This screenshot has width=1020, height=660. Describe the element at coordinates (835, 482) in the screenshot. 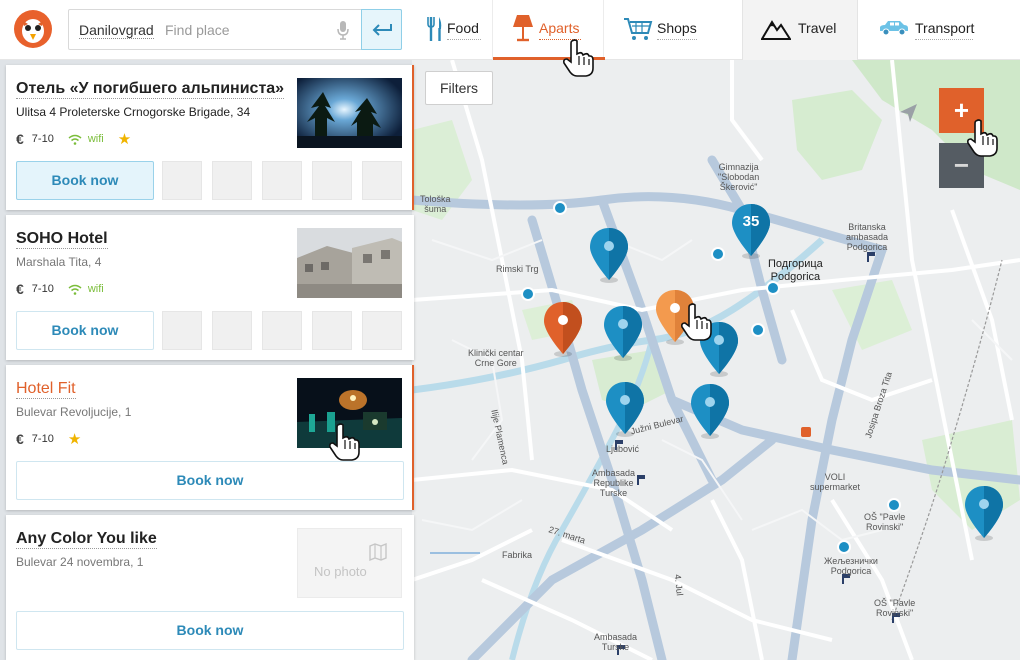

I see `map-label: VOLI supermarket` at that location.